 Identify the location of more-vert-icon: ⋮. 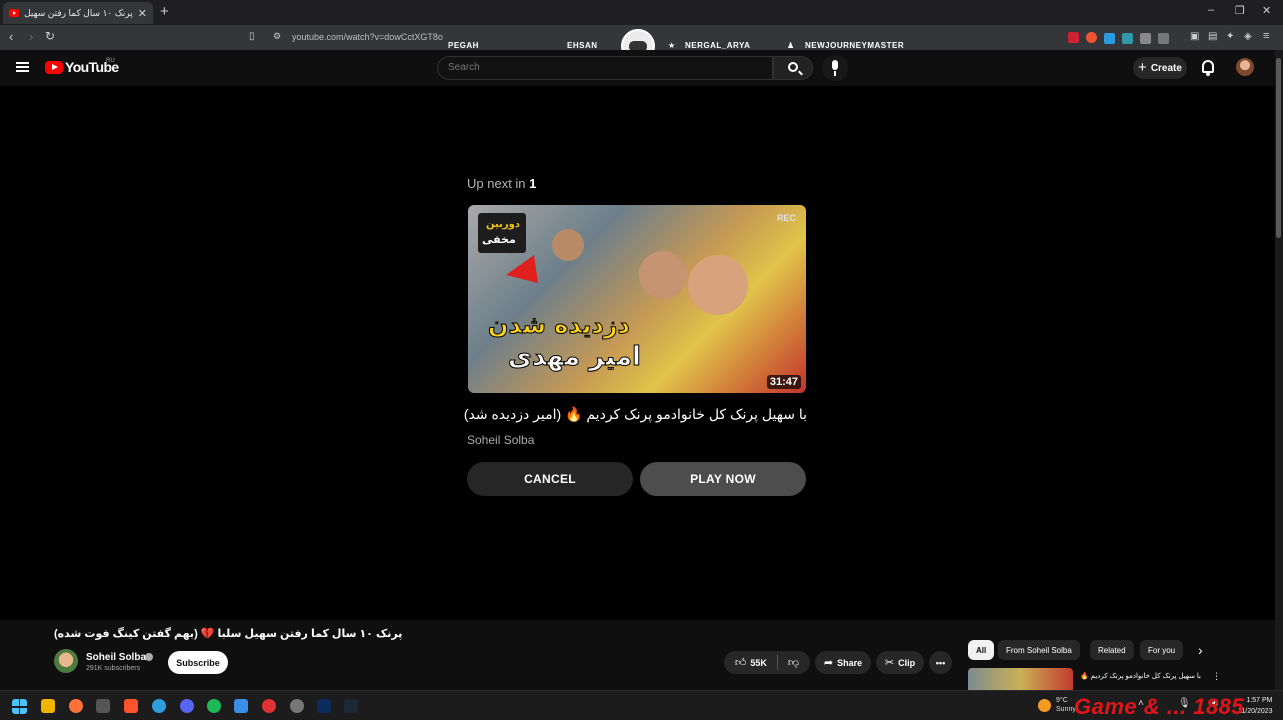
(1216, 676).